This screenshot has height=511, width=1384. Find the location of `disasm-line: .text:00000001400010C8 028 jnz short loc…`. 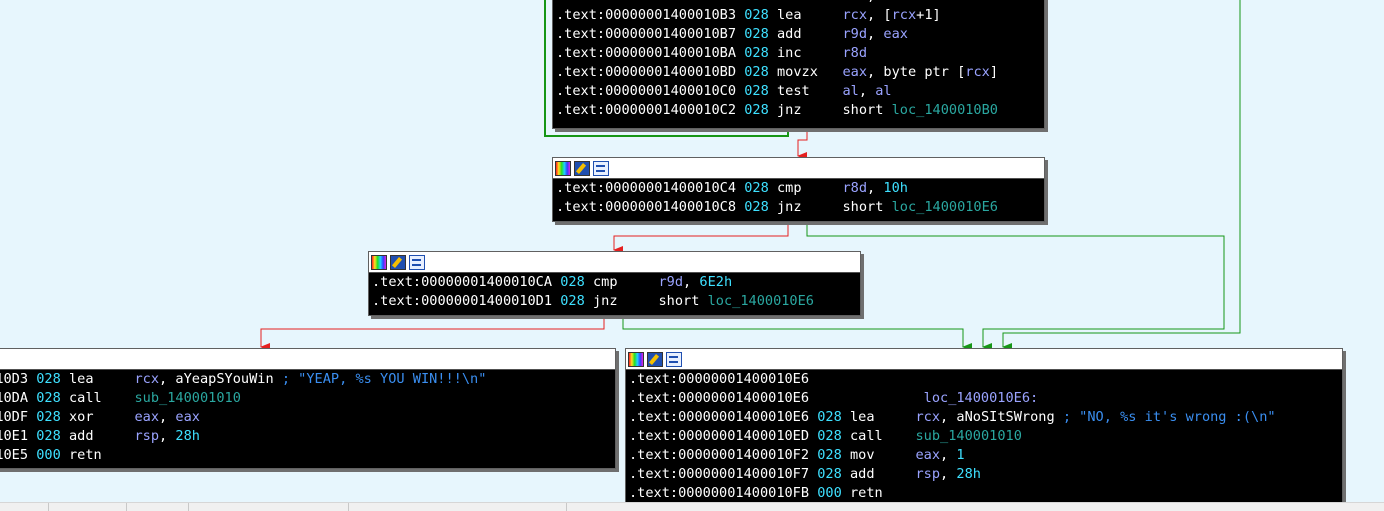

disasm-line: .text:00000001400010C8 028 jnz short loc… is located at coordinates (800, 207).